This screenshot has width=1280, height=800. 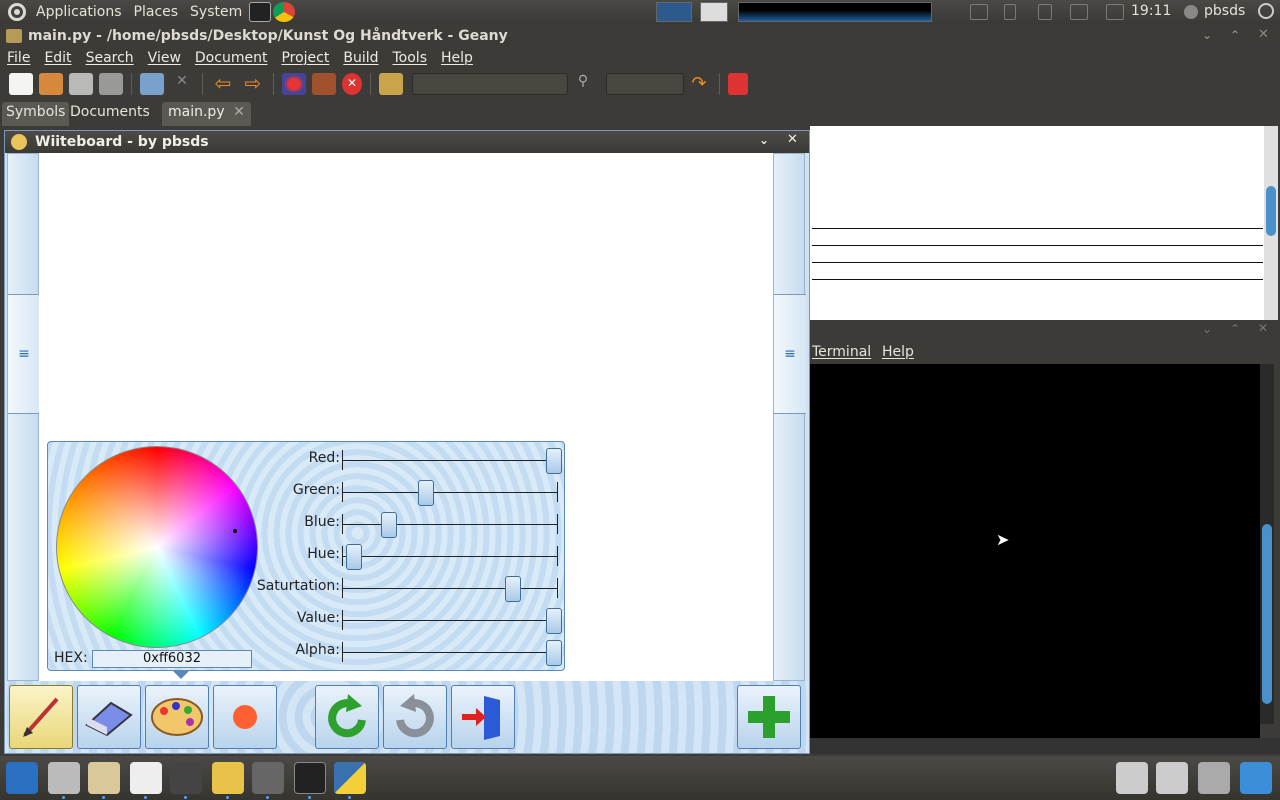 What do you see at coordinates (645, 84) in the screenshot?
I see `goto-line-input` at bounding box center [645, 84].